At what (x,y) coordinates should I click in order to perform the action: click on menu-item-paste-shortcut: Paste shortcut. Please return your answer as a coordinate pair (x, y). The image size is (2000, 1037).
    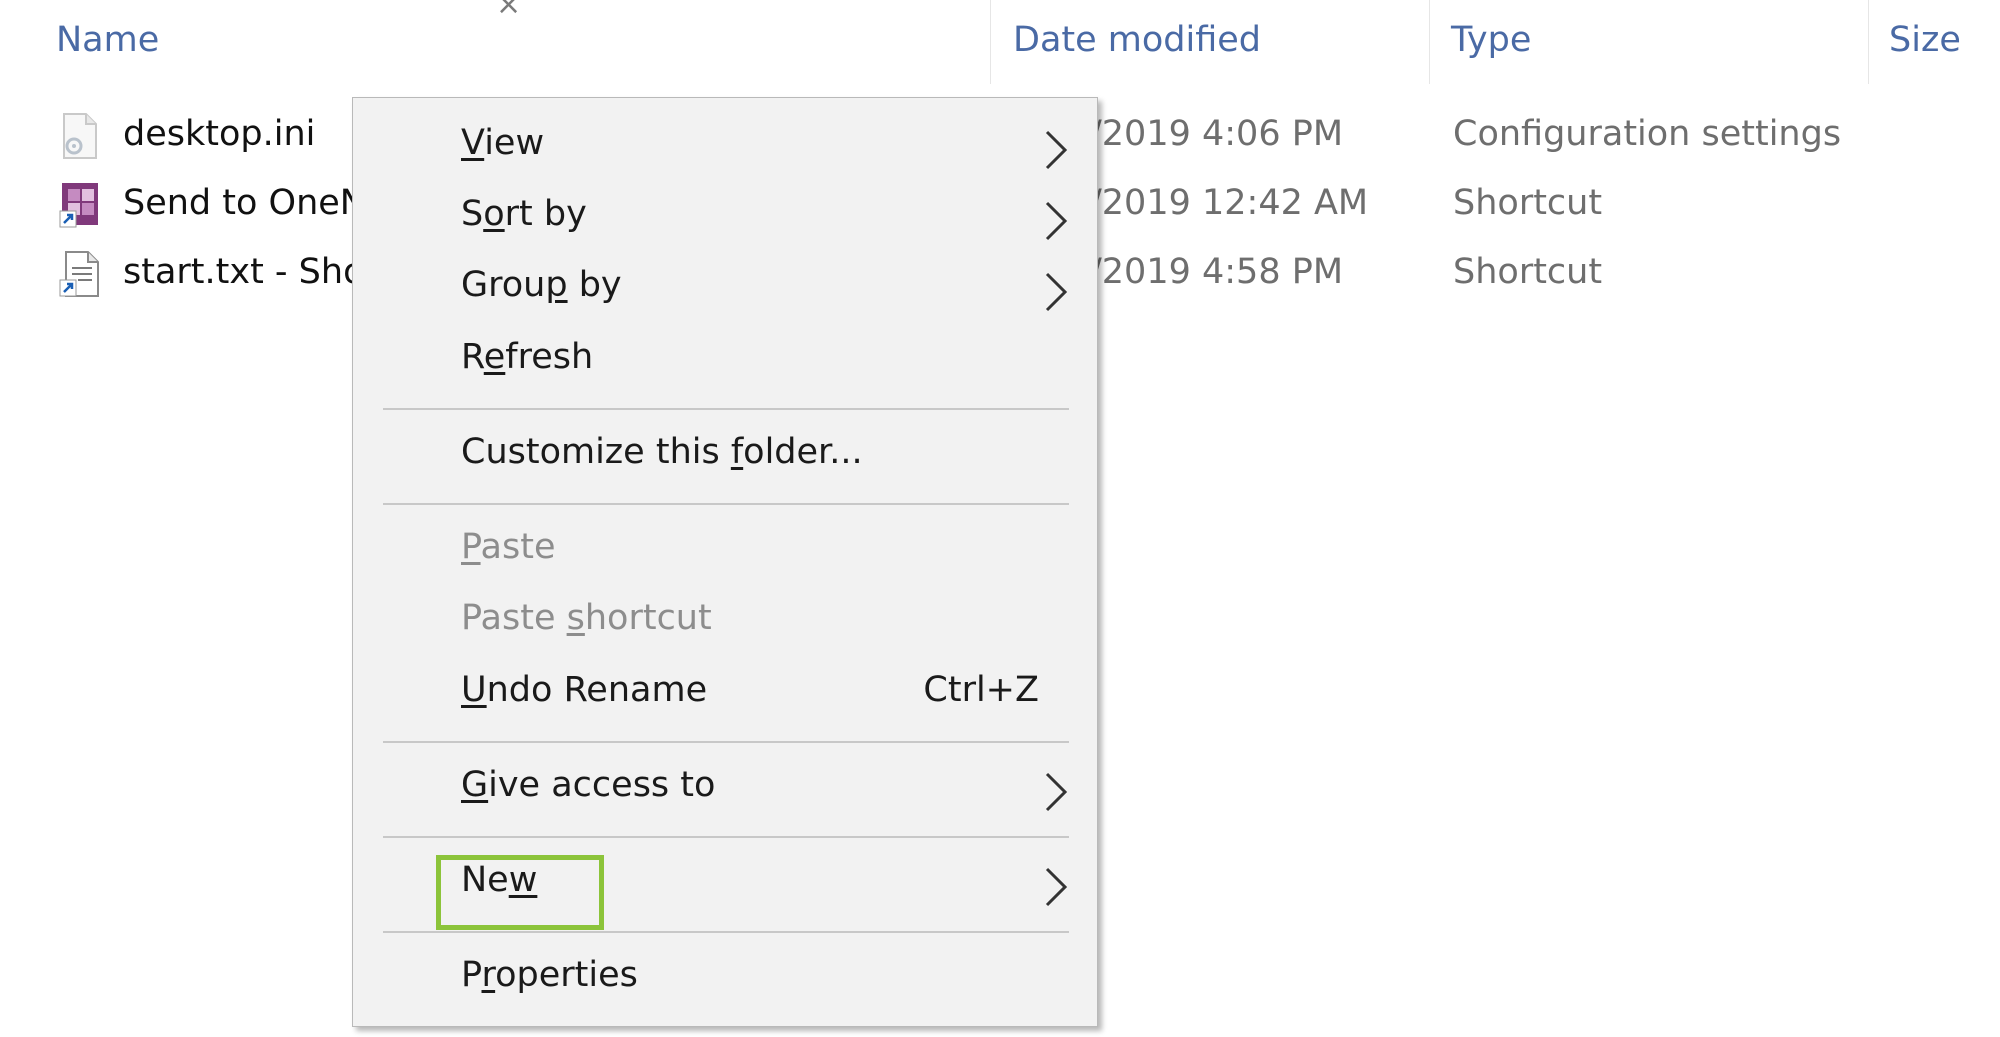
    Looking at the image, I should click on (726, 620).